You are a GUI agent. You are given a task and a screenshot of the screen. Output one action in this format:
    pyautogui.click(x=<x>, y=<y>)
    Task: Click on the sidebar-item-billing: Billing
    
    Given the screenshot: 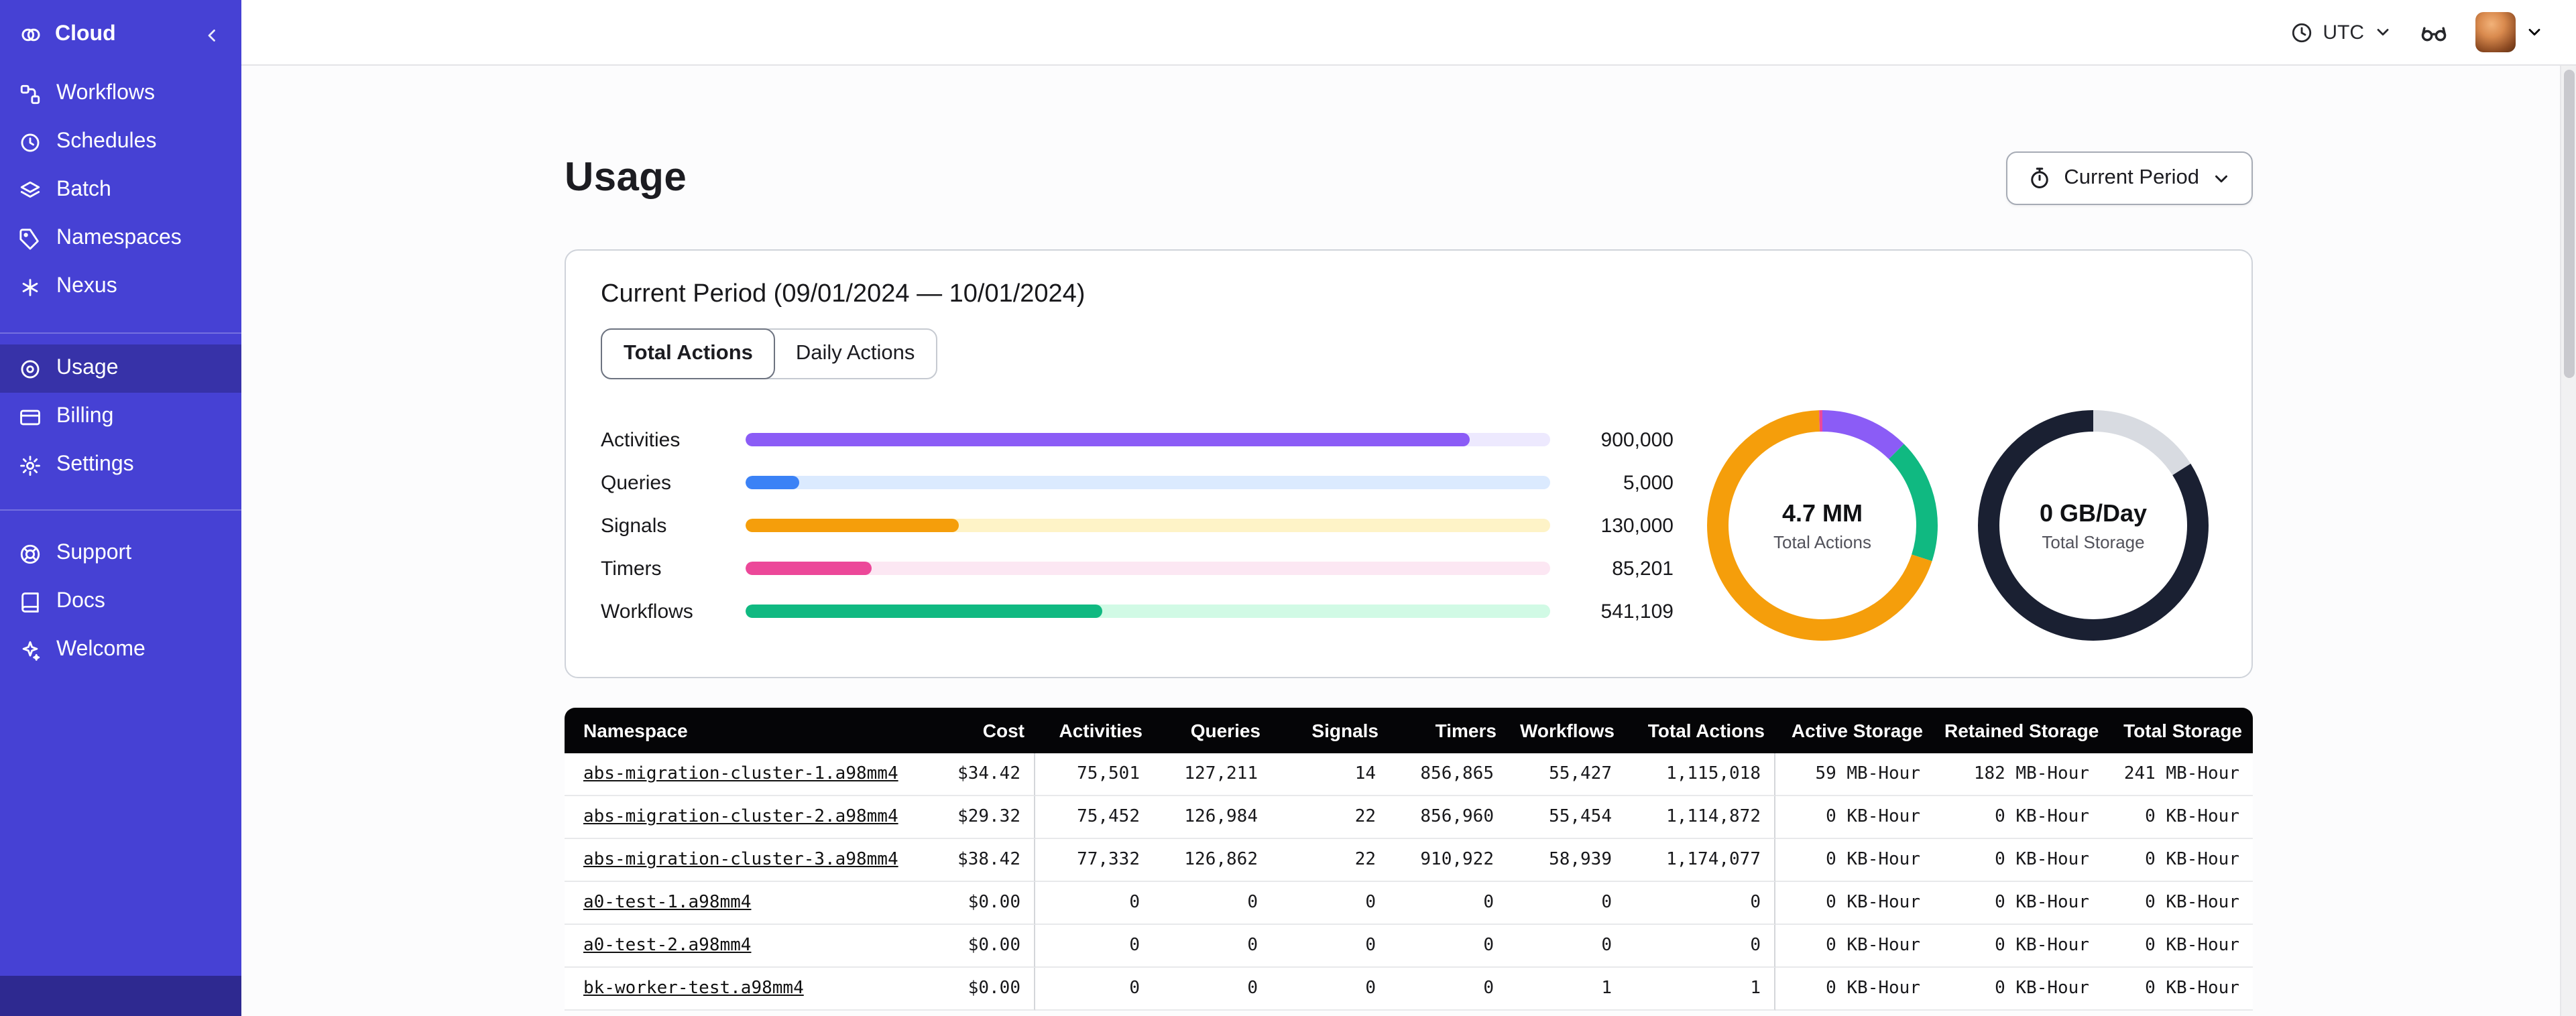 What is the action you would take?
    pyautogui.click(x=120, y=417)
    